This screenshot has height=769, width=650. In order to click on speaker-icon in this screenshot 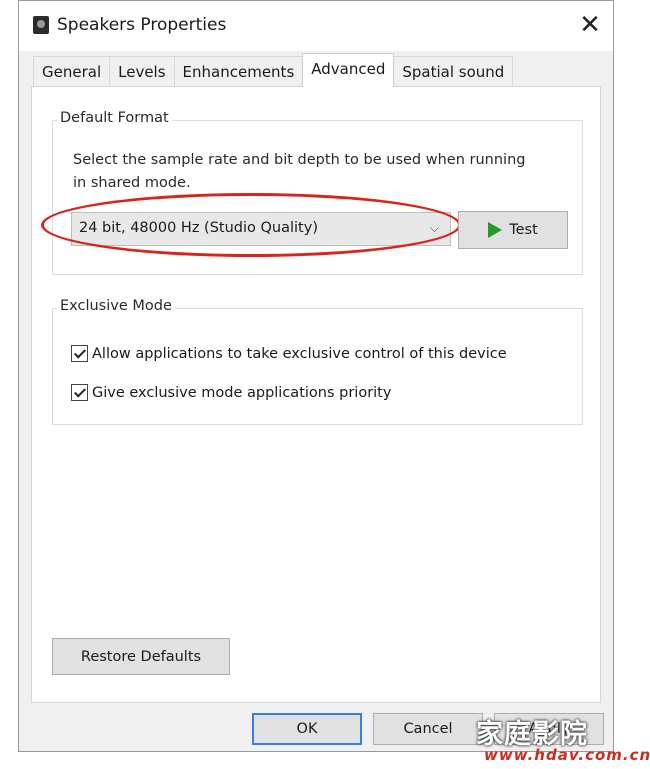, I will do `click(41, 25)`.